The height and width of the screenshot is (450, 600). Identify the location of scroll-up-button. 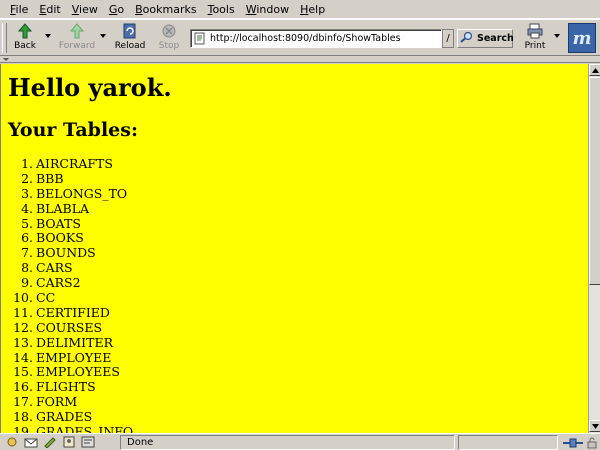
(594, 70).